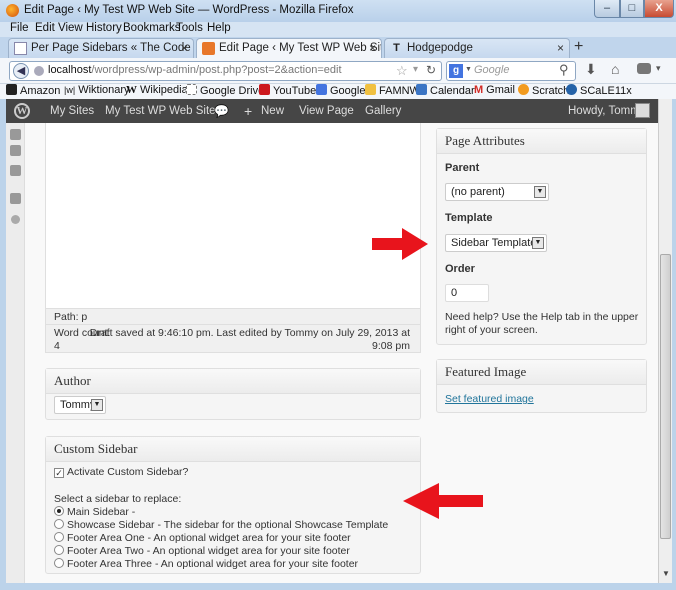 This screenshot has height=590, width=676. I want to click on author-select: Tommy ▼, so click(80, 405).